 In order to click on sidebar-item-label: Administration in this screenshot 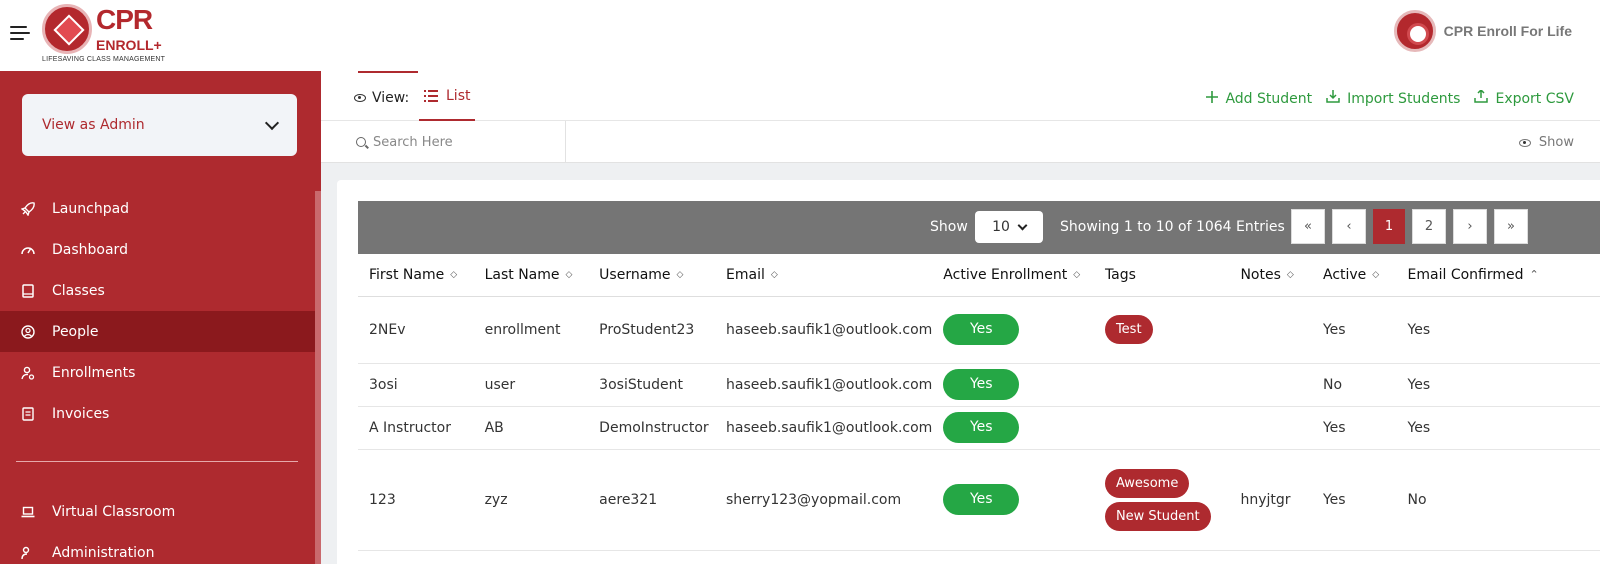, I will do `click(103, 552)`.